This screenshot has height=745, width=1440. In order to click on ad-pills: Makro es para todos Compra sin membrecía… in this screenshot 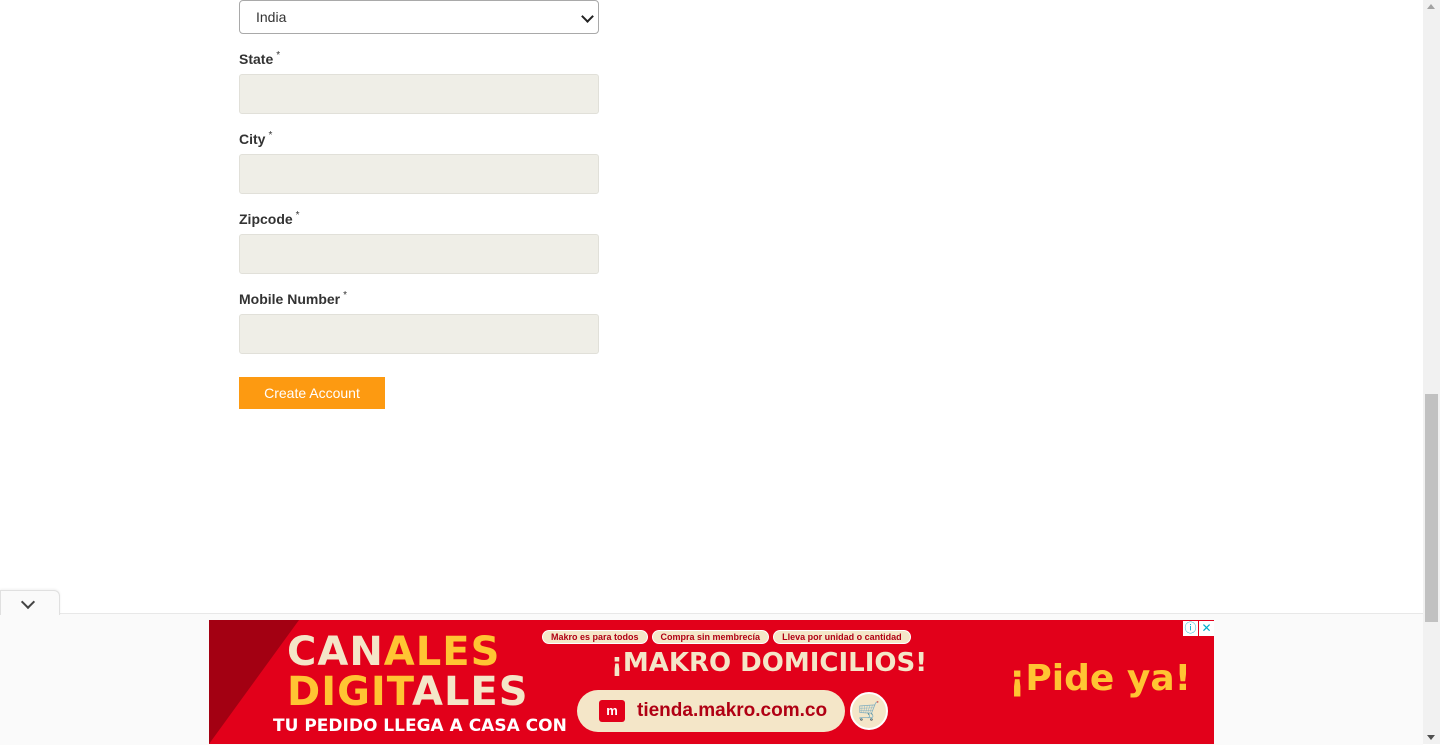, I will do `click(726, 637)`.